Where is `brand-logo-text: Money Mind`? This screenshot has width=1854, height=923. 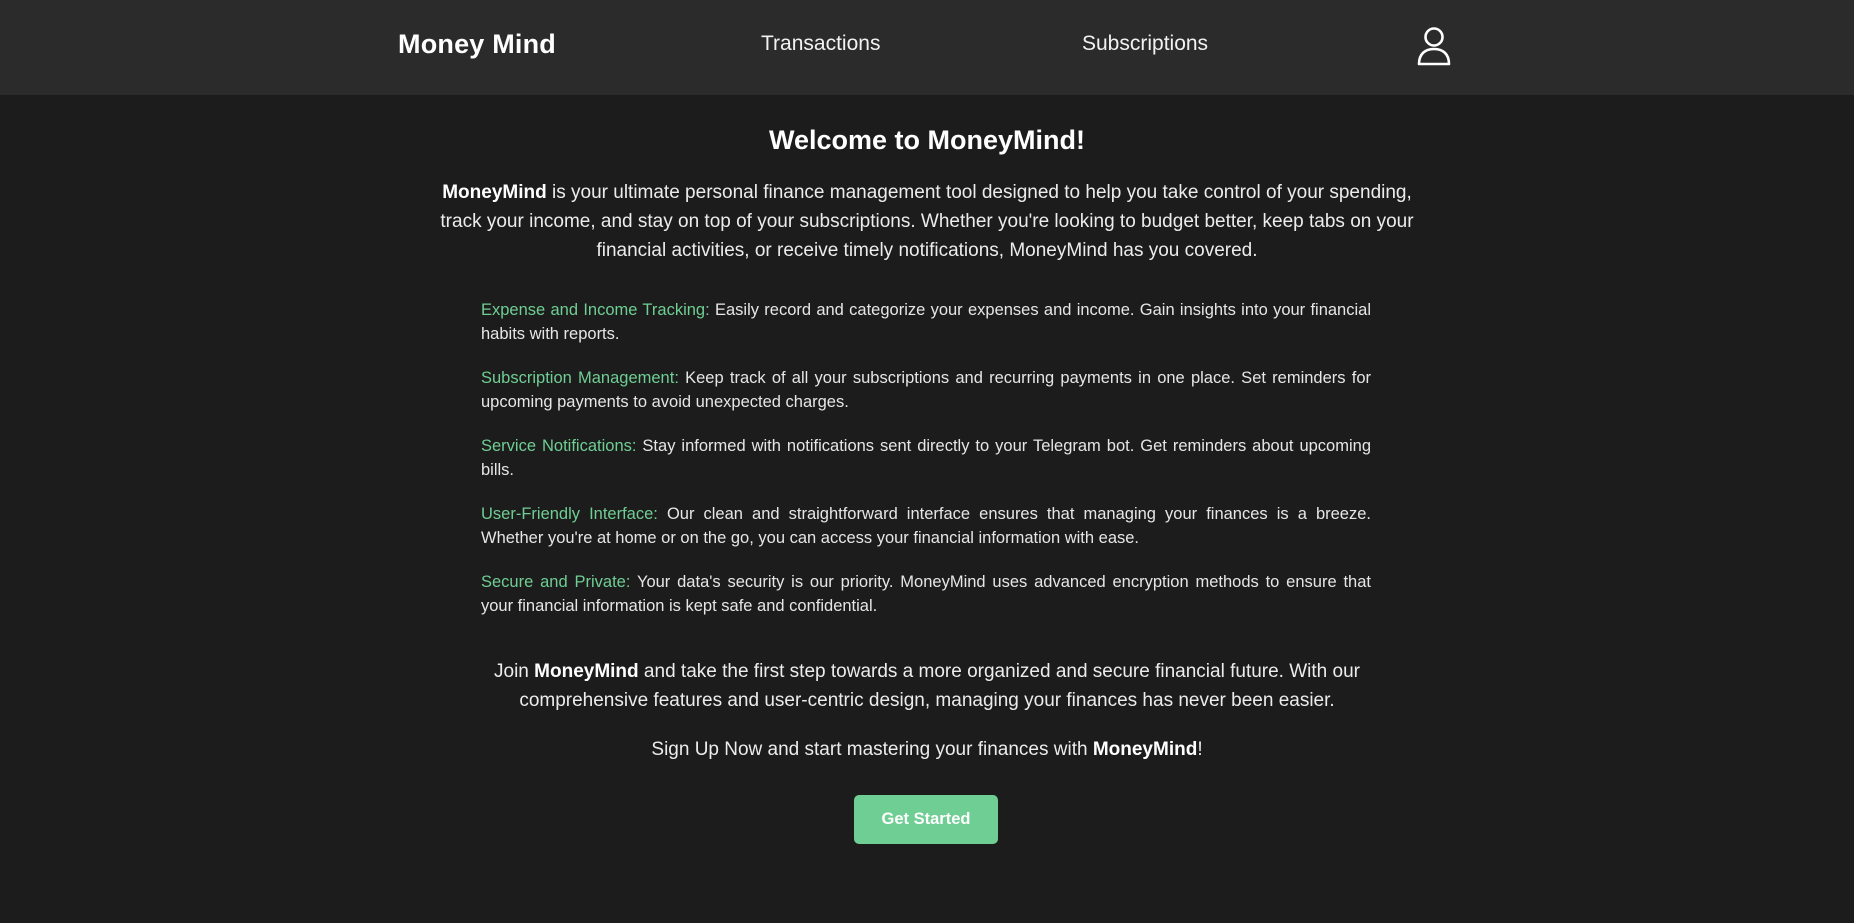 brand-logo-text: Money Mind is located at coordinates (477, 44).